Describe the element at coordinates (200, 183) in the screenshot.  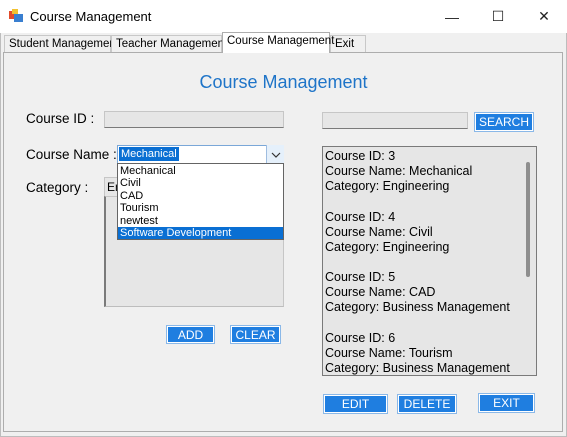
I see `dropdown-option: Civil` at that location.